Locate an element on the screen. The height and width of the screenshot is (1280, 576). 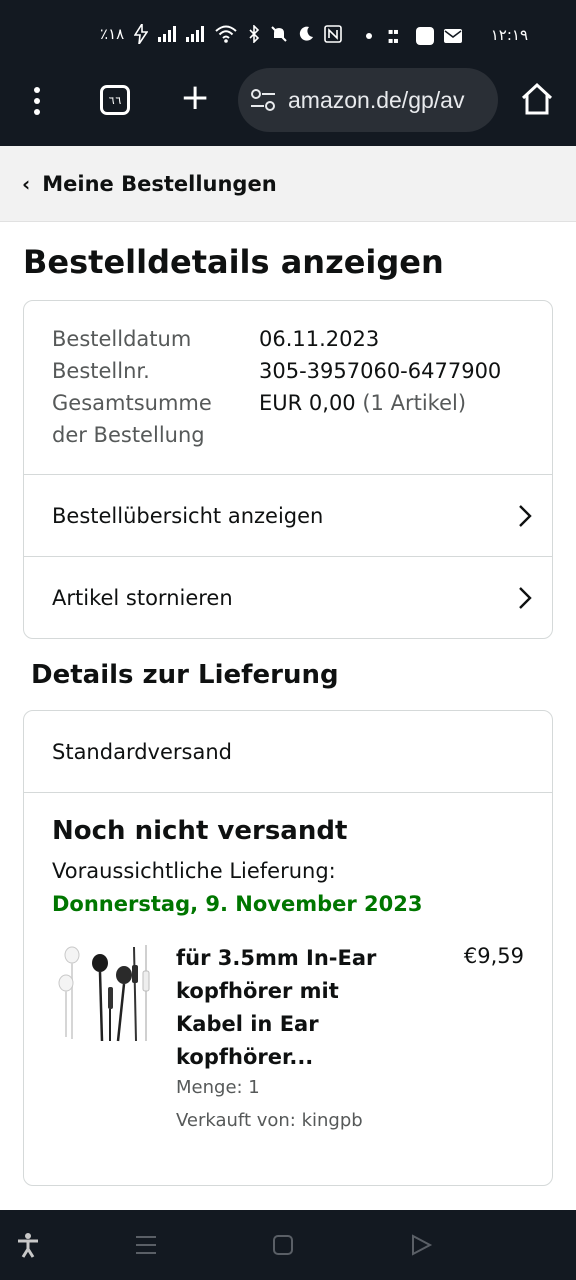
accessibility-icon is located at coordinates (28, 1245).